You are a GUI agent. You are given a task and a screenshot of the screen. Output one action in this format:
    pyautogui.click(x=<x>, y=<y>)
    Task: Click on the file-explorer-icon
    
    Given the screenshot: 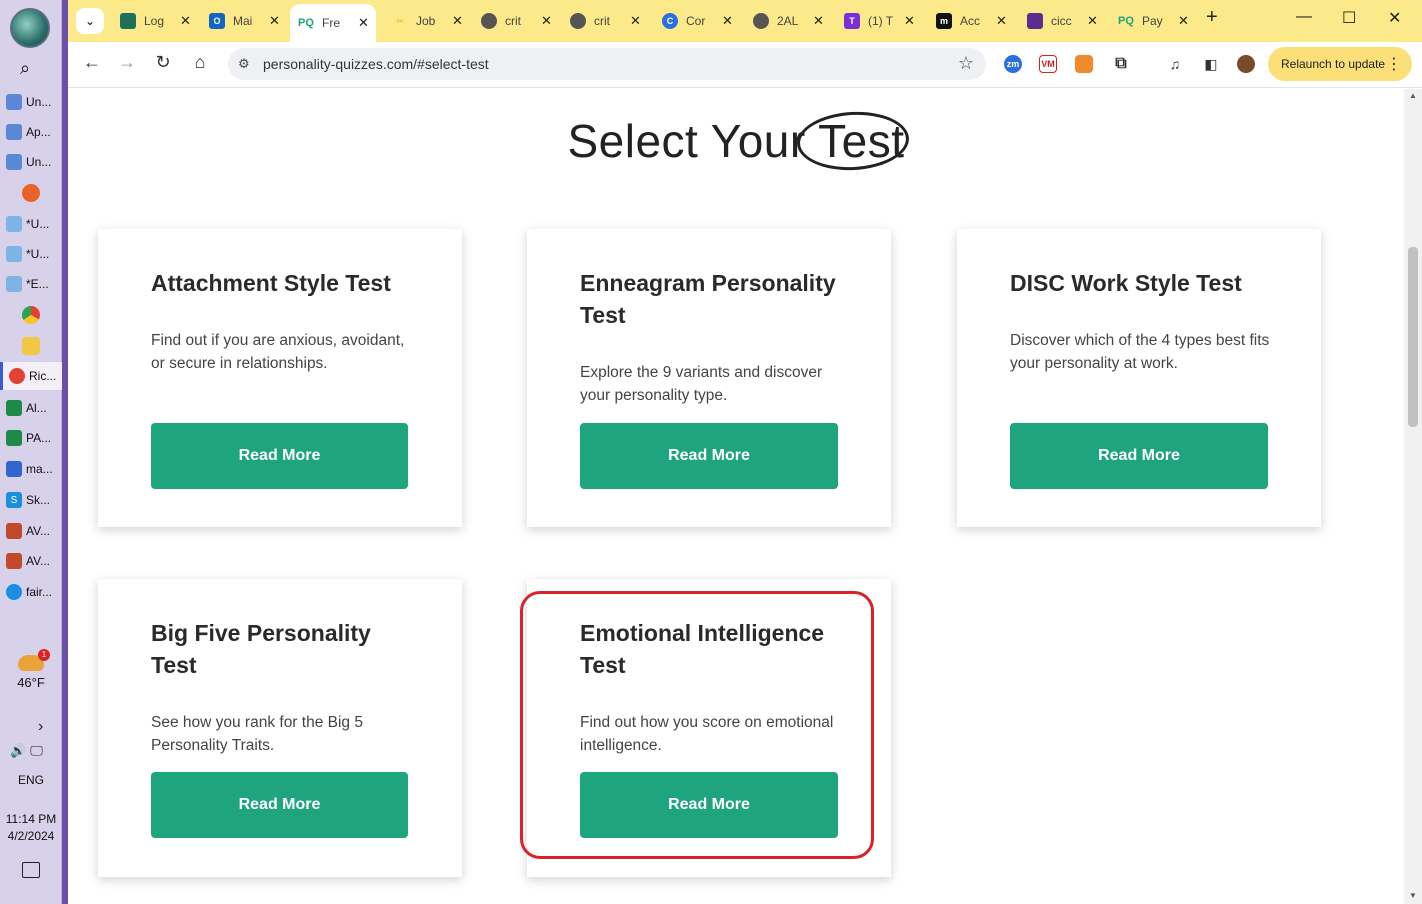 What is the action you would take?
    pyautogui.click(x=31, y=346)
    